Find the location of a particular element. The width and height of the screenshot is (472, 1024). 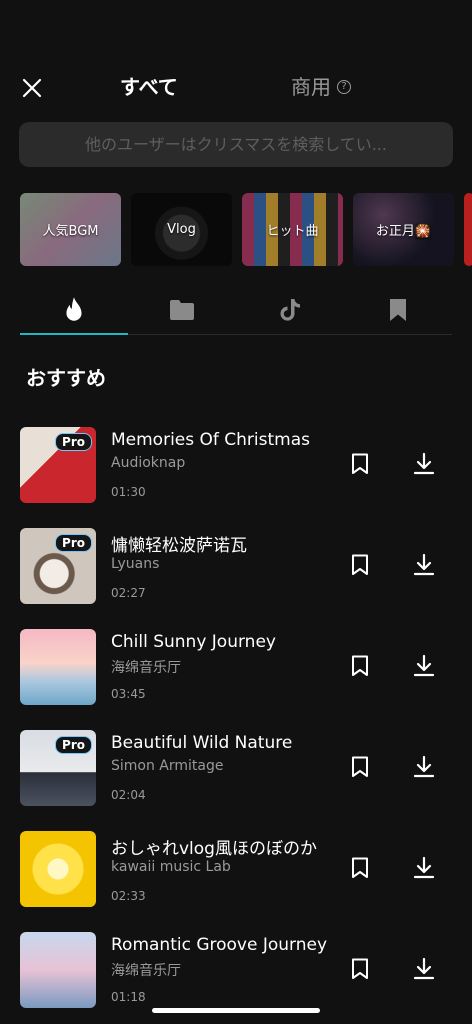

track-title: おしゃれvlog風ほのぼのか is located at coordinates (214, 849).